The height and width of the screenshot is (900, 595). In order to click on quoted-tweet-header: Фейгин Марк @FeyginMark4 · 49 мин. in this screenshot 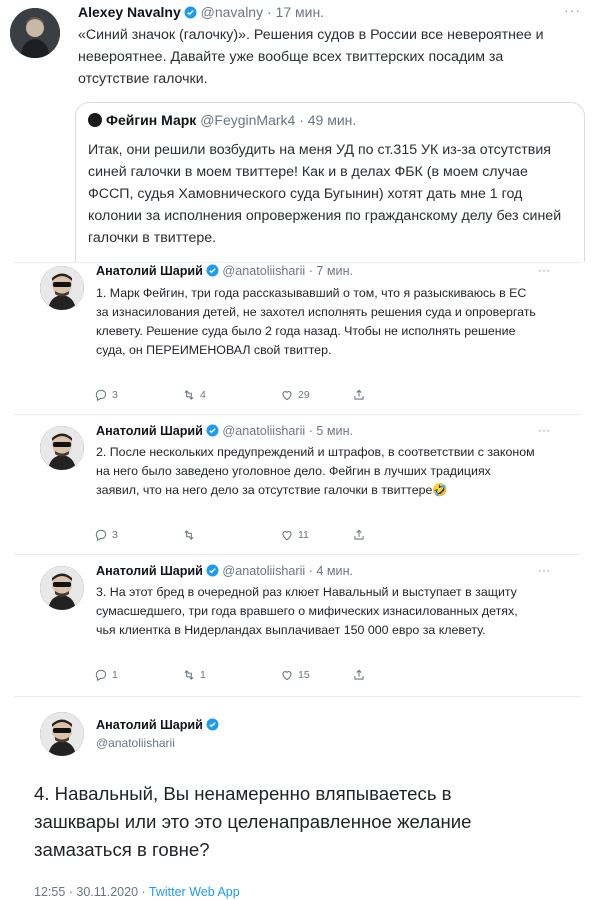, I will do `click(222, 120)`.